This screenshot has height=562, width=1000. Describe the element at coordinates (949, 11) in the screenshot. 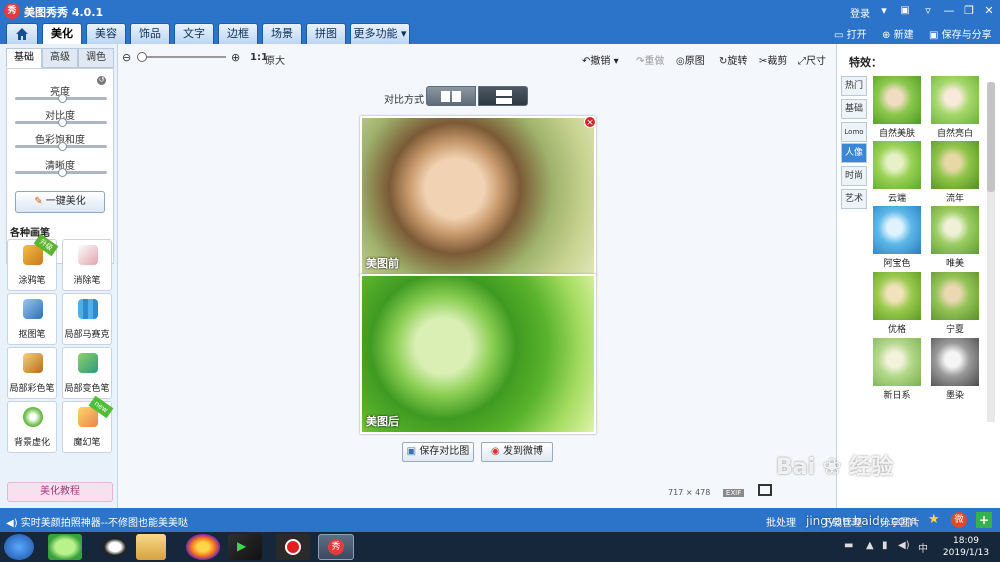

I see `minimize-icon: —` at that location.